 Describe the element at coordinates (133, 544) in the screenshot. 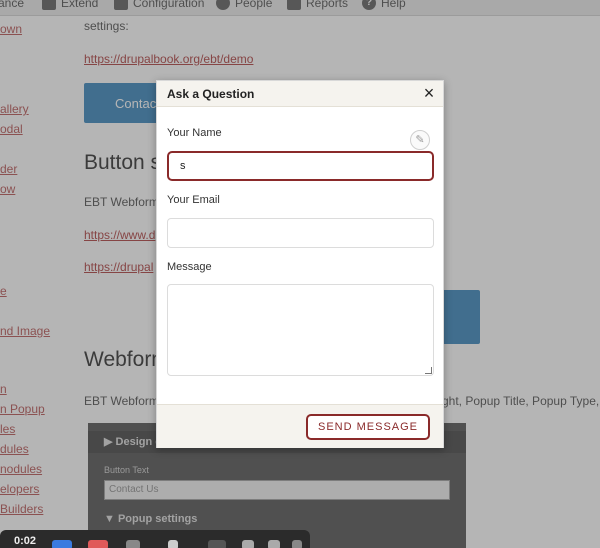

I see `pen-icon` at that location.